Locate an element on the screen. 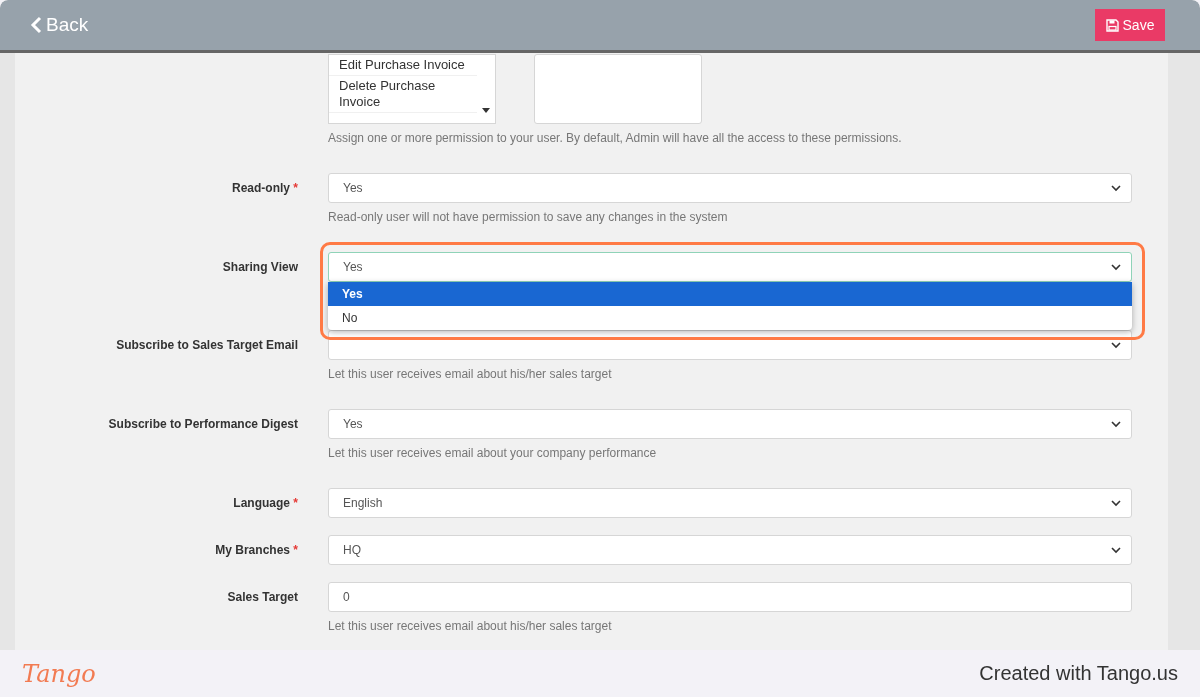  chevron-left-icon is located at coordinates (36, 25).